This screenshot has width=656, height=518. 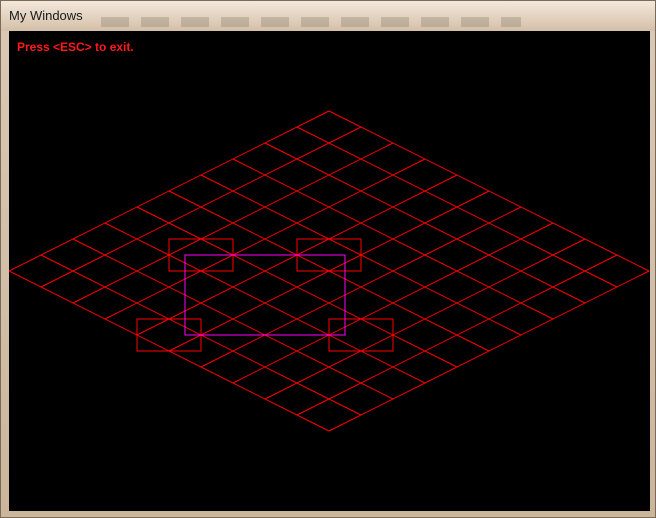 I want to click on window-title: My Windows, so click(x=46, y=15).